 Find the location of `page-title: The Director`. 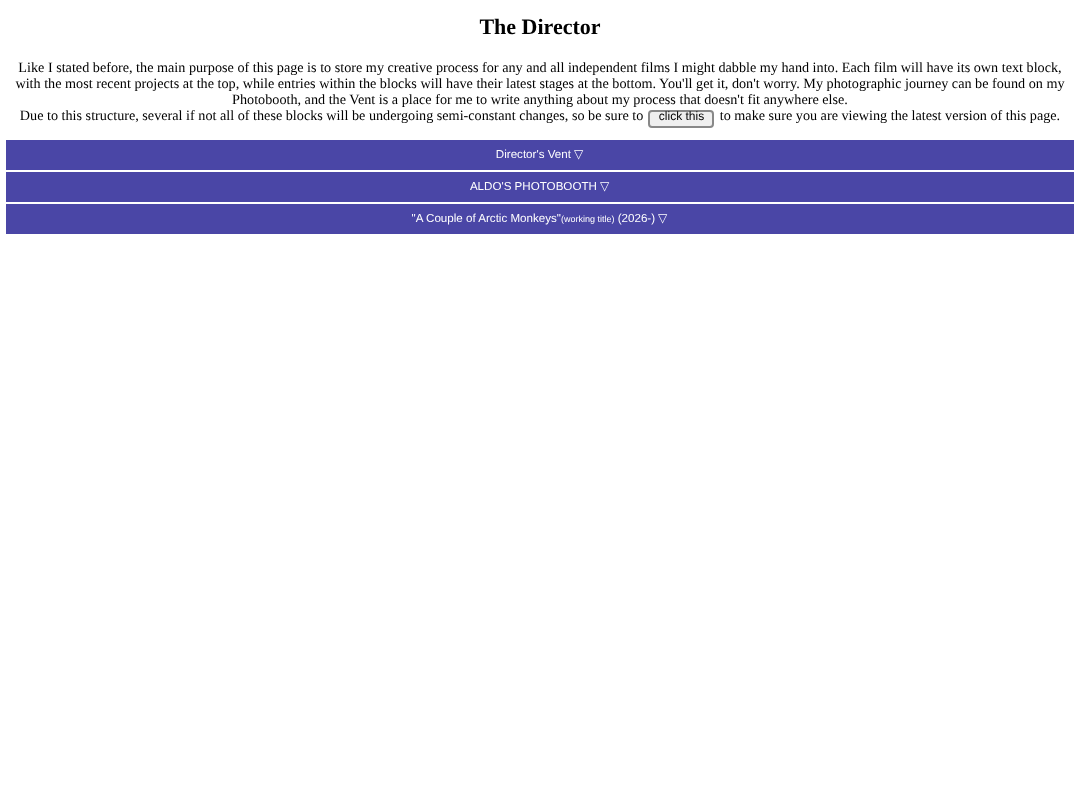

page-title: The Director is located at coordinates (540, 28).